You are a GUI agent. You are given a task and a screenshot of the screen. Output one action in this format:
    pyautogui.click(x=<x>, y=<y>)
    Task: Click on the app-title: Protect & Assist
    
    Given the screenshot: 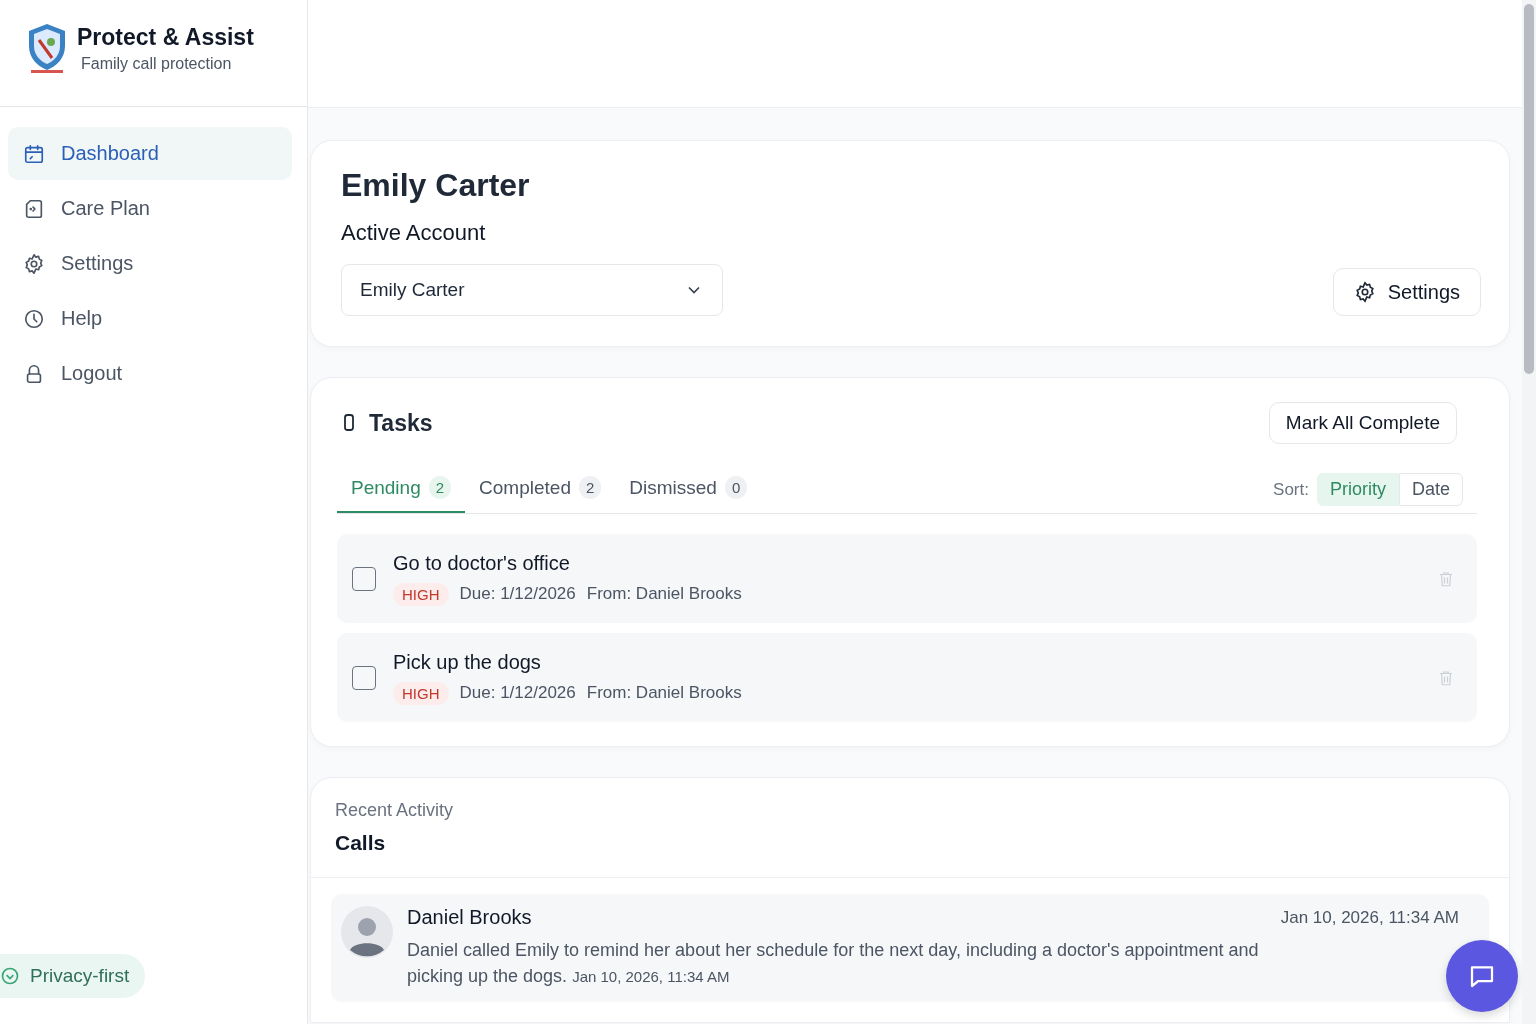 What is the action you would take?
    pyautogui.click(x=165, y=37)
    